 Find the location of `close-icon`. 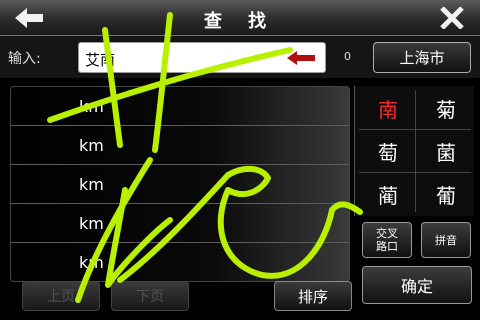

close-icon is located at coordinates (452, 18).